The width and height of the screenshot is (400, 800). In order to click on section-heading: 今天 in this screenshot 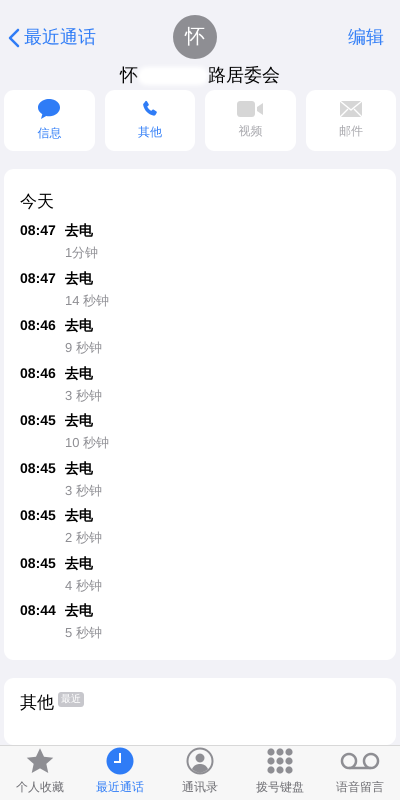, I will do `click(37, 201)`.